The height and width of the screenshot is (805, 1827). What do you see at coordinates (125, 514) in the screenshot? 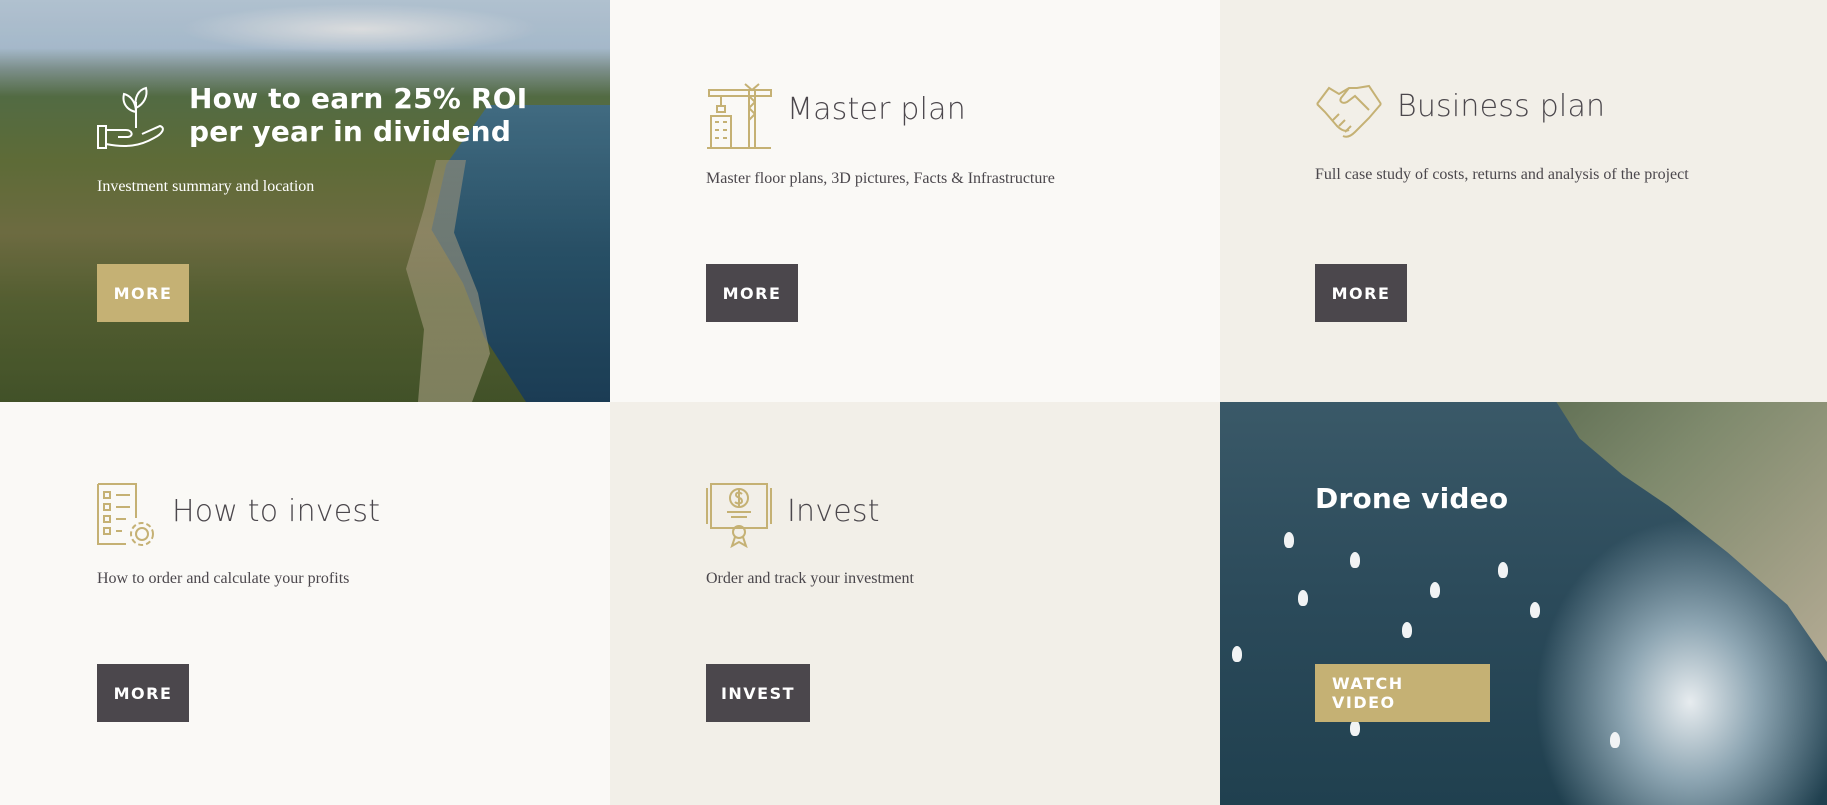
I see `checklist-gear-icon` at bounding box center [125, 514].